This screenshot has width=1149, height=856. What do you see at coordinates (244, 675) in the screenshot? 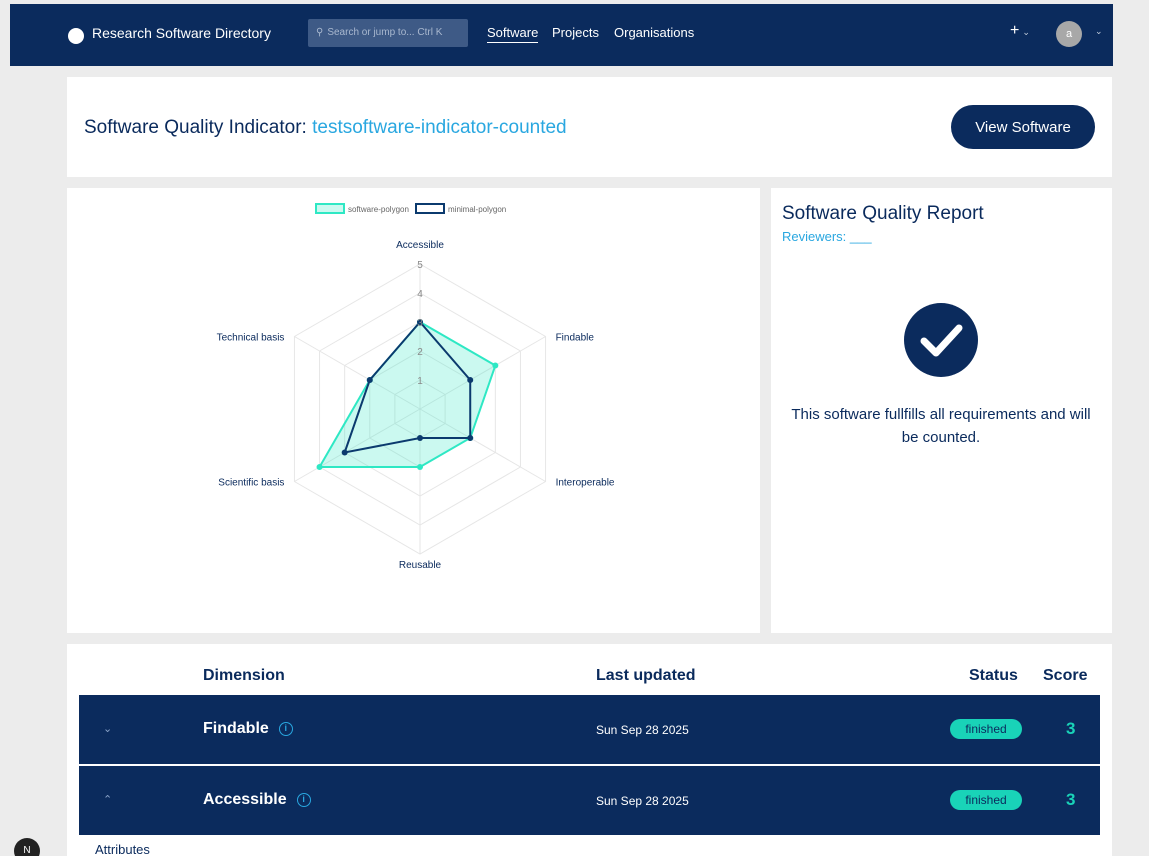
I see `column-header-dimension: Dimension` at bounding box center [244, 675].